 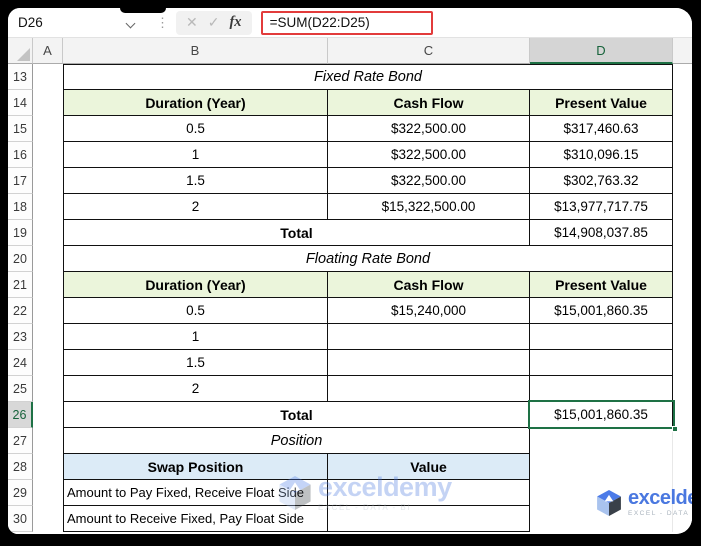 What do you see at coordinates (195, 181) in the screenshot?
I see `cell-B17: 1.5` at bounding box center [195, 181].